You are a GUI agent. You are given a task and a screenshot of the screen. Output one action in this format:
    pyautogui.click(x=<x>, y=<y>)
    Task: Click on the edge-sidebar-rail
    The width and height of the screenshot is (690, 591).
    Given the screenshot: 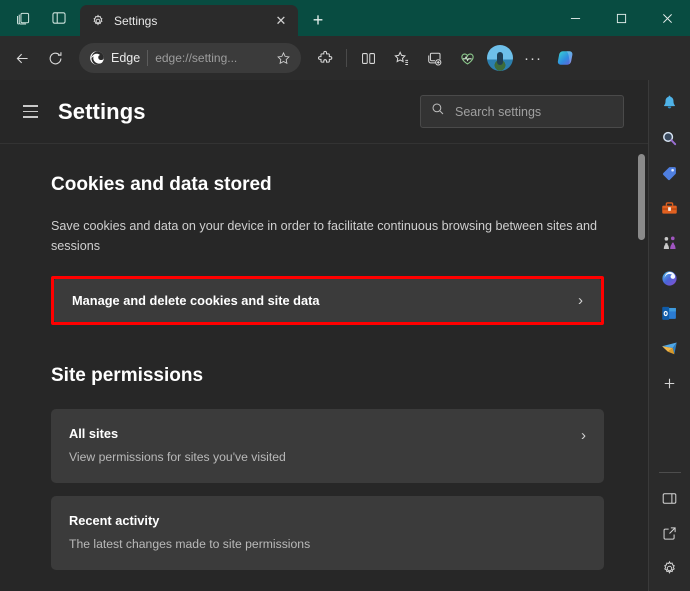 What is the action you would take?
    pyautogui.click(x=669, y=335)
    